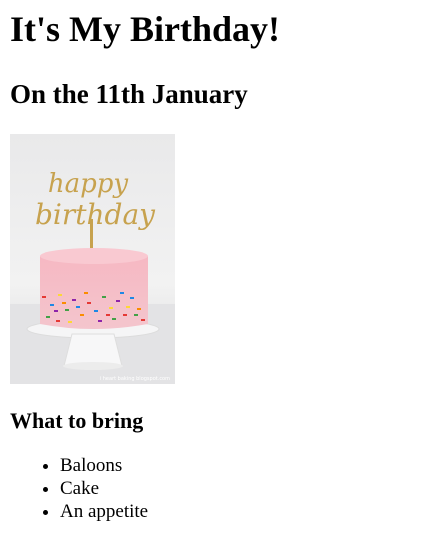 This screenshot has width=438, height=560. I want to click on image-watermark: i heart baking blogspot.com, so click(135, 379).